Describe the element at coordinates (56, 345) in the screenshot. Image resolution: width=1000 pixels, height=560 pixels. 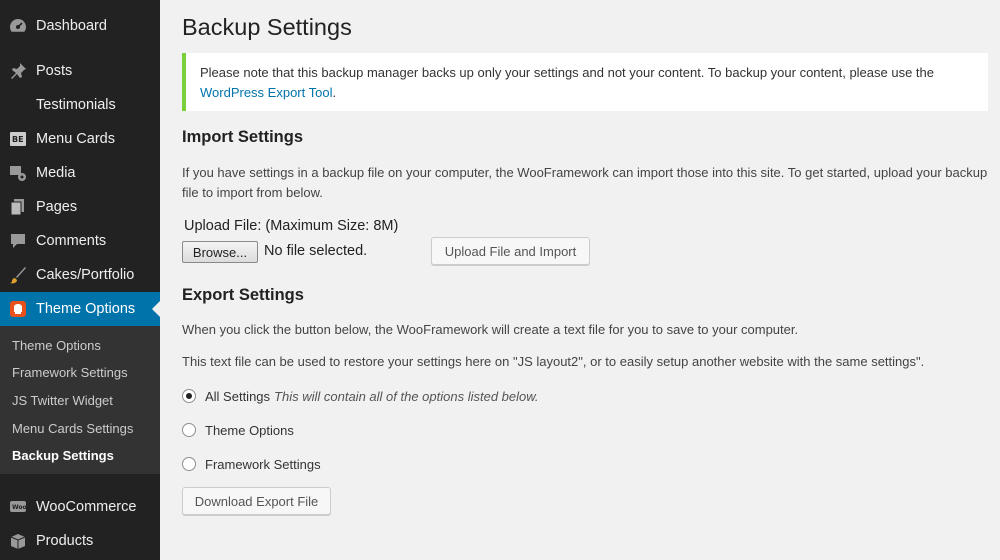
I see `submenu-item-theme-options: Theme Options` at that location.